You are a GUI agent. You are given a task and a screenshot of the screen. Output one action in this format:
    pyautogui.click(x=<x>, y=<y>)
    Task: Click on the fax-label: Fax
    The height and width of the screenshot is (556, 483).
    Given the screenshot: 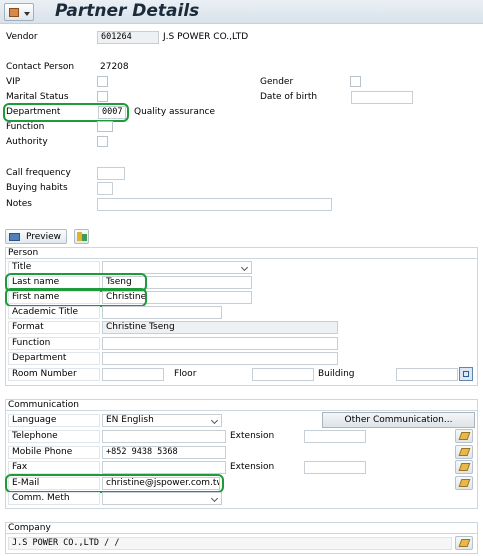 What is the action you would take?
    pyautogui.click(x=54, y=467)
    